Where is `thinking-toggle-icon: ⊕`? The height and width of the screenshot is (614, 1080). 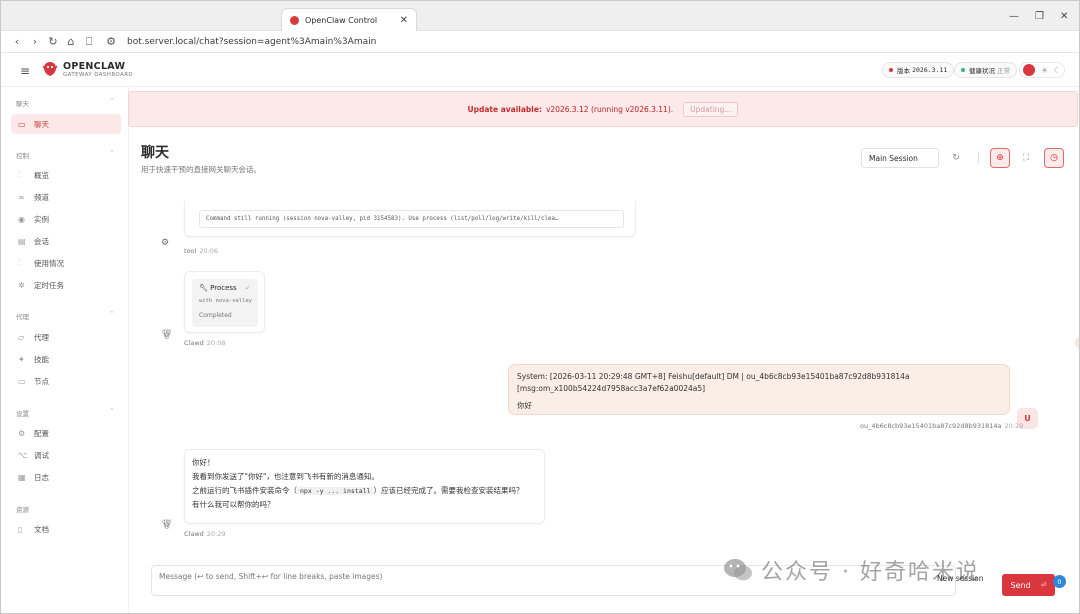
thinking-toggle-icon: ⊕ is located at coordinates (1000, 158).